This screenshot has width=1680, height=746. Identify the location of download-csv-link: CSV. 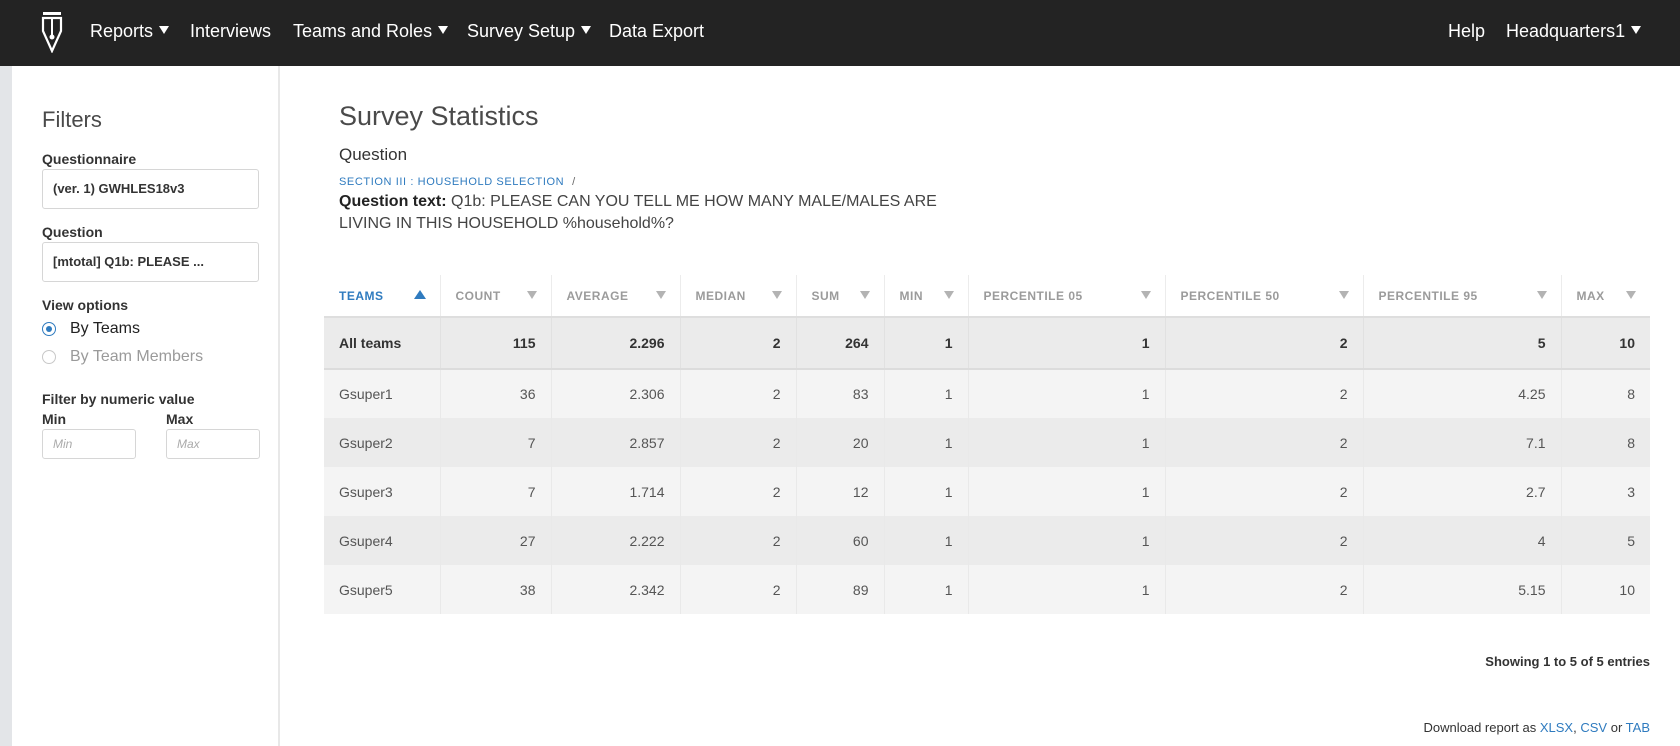
(1593, 727).